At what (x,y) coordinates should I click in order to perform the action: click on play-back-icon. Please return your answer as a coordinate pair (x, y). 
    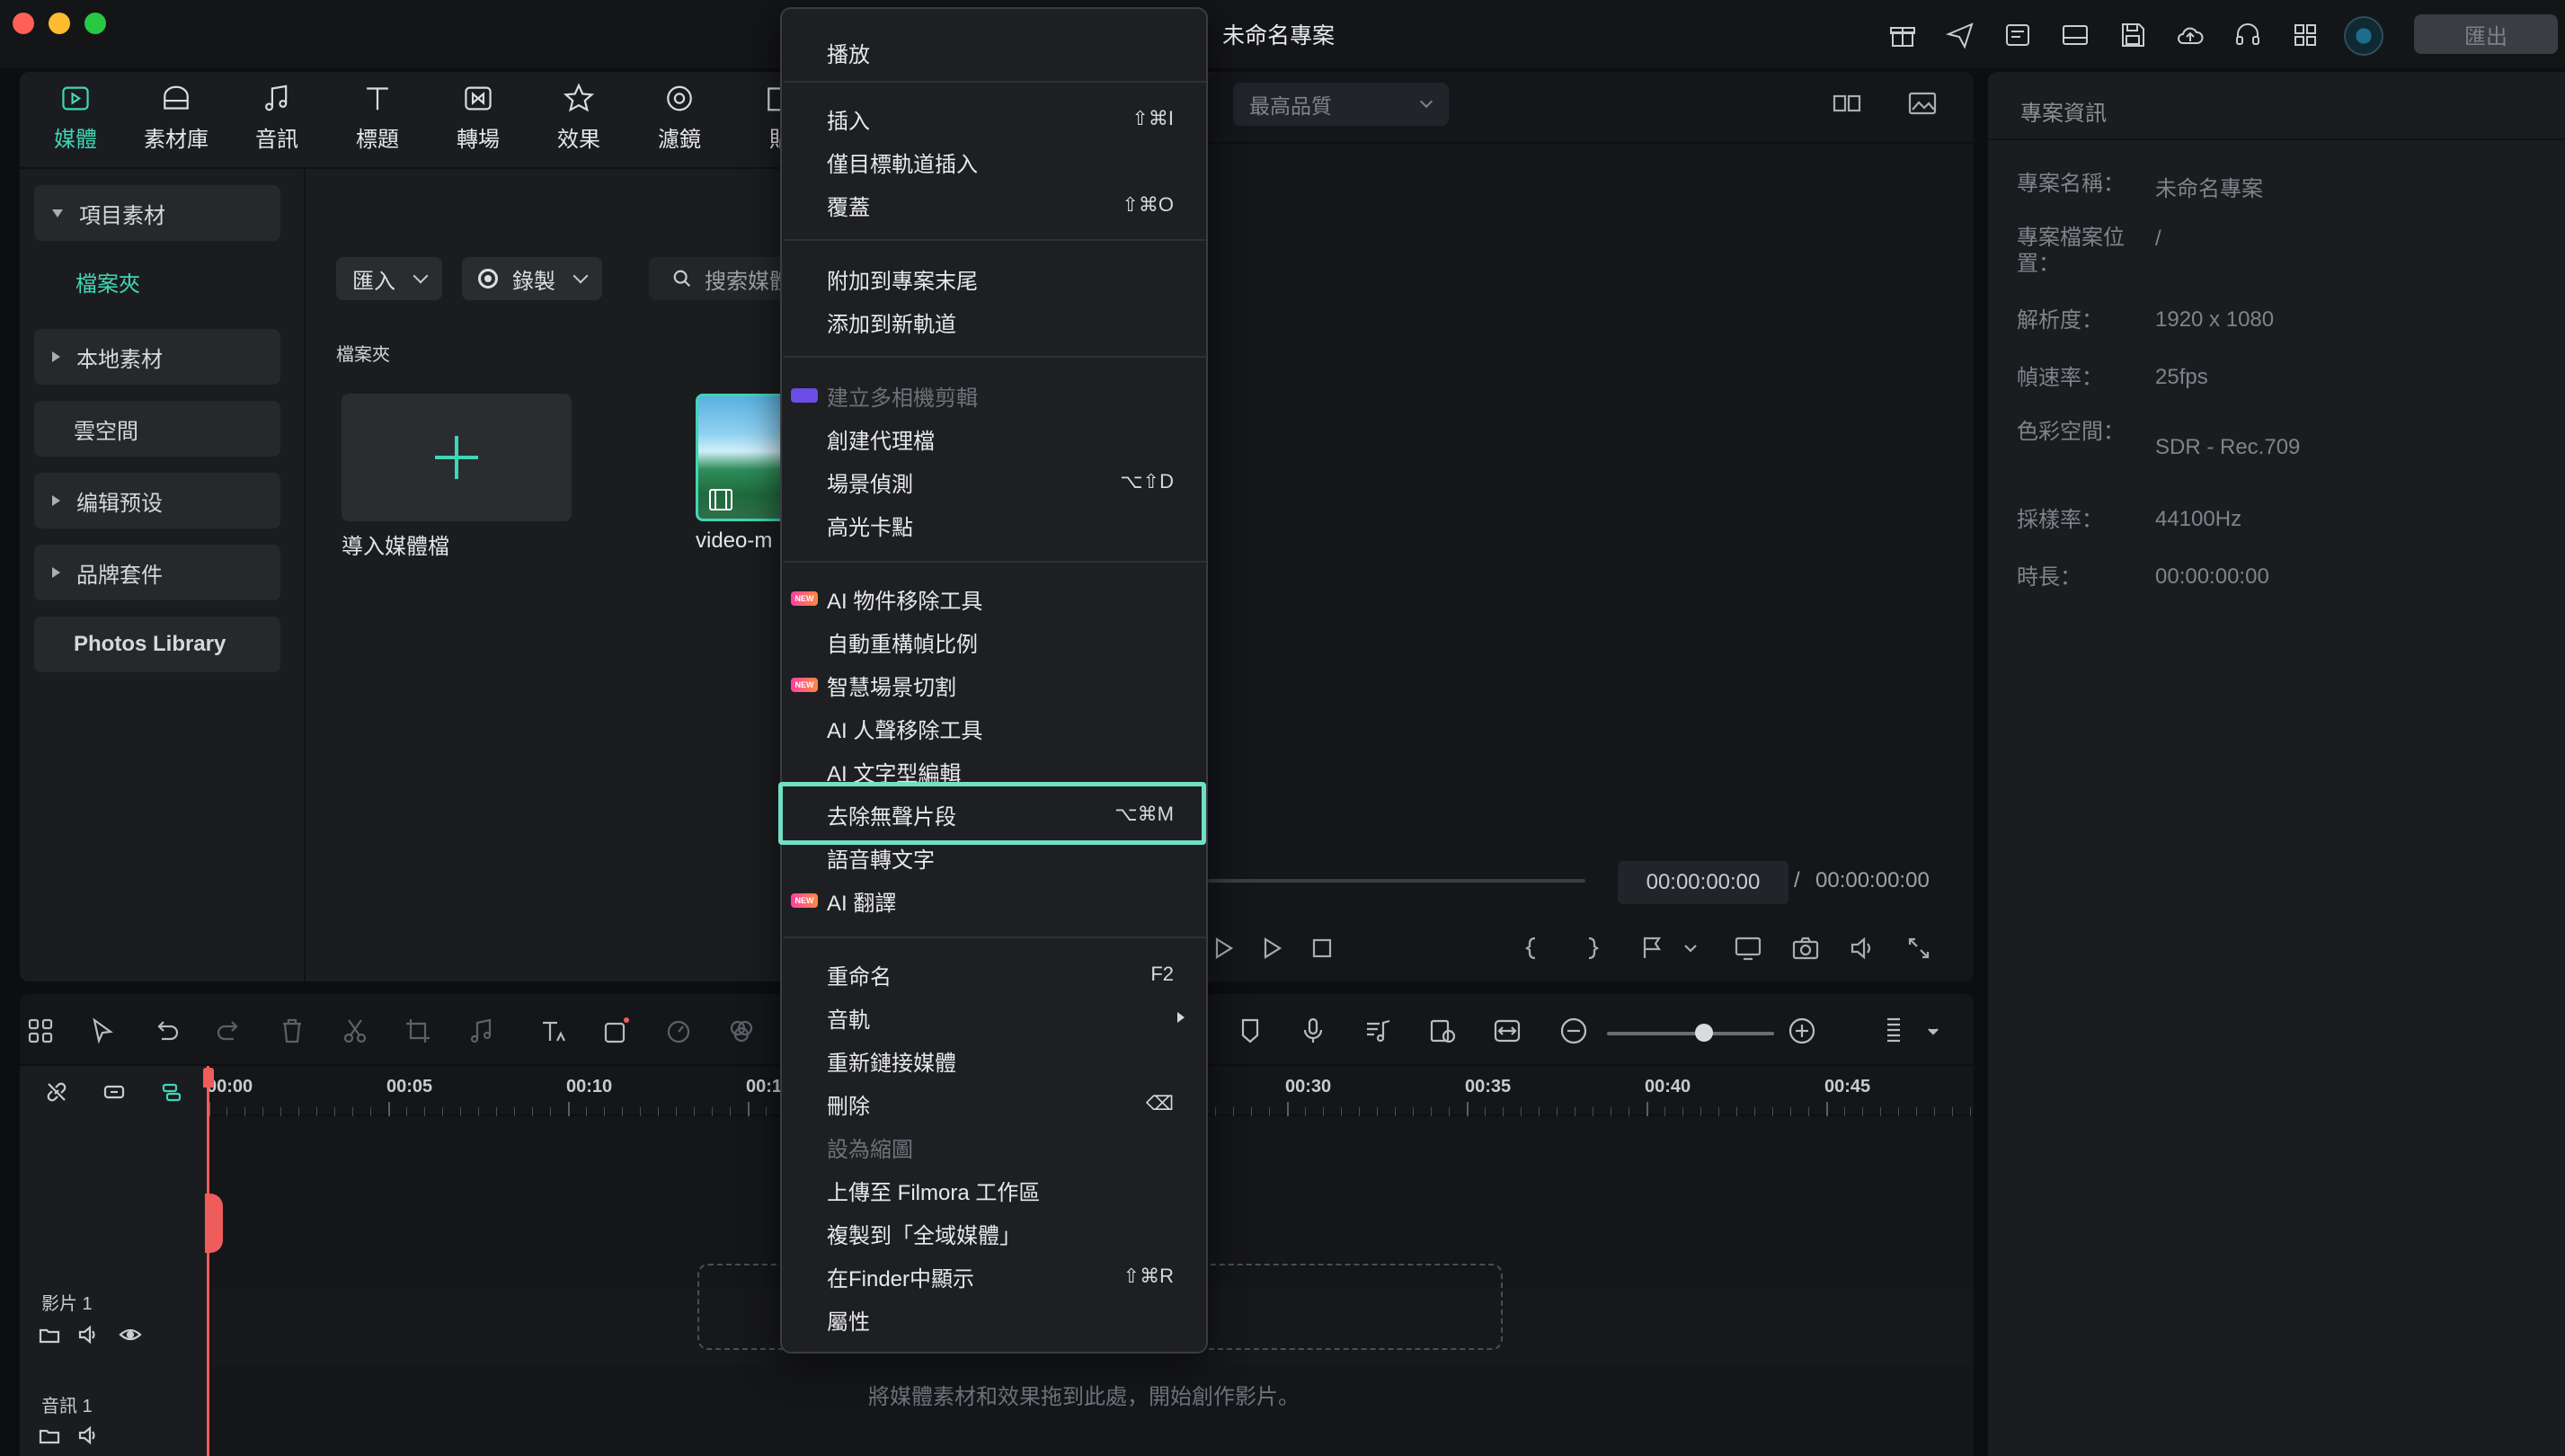
    Looking at the image, I should click on (1223, 948).